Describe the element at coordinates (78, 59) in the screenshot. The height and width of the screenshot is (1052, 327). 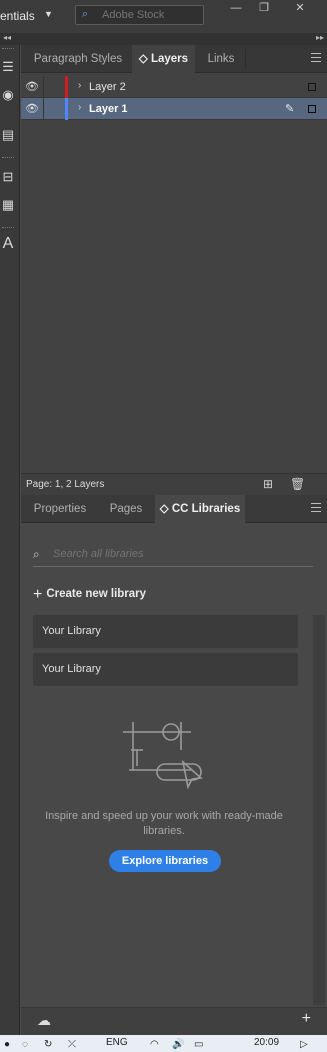
I see `tab-paragraph-styles: Paragraph Styles` at that location.